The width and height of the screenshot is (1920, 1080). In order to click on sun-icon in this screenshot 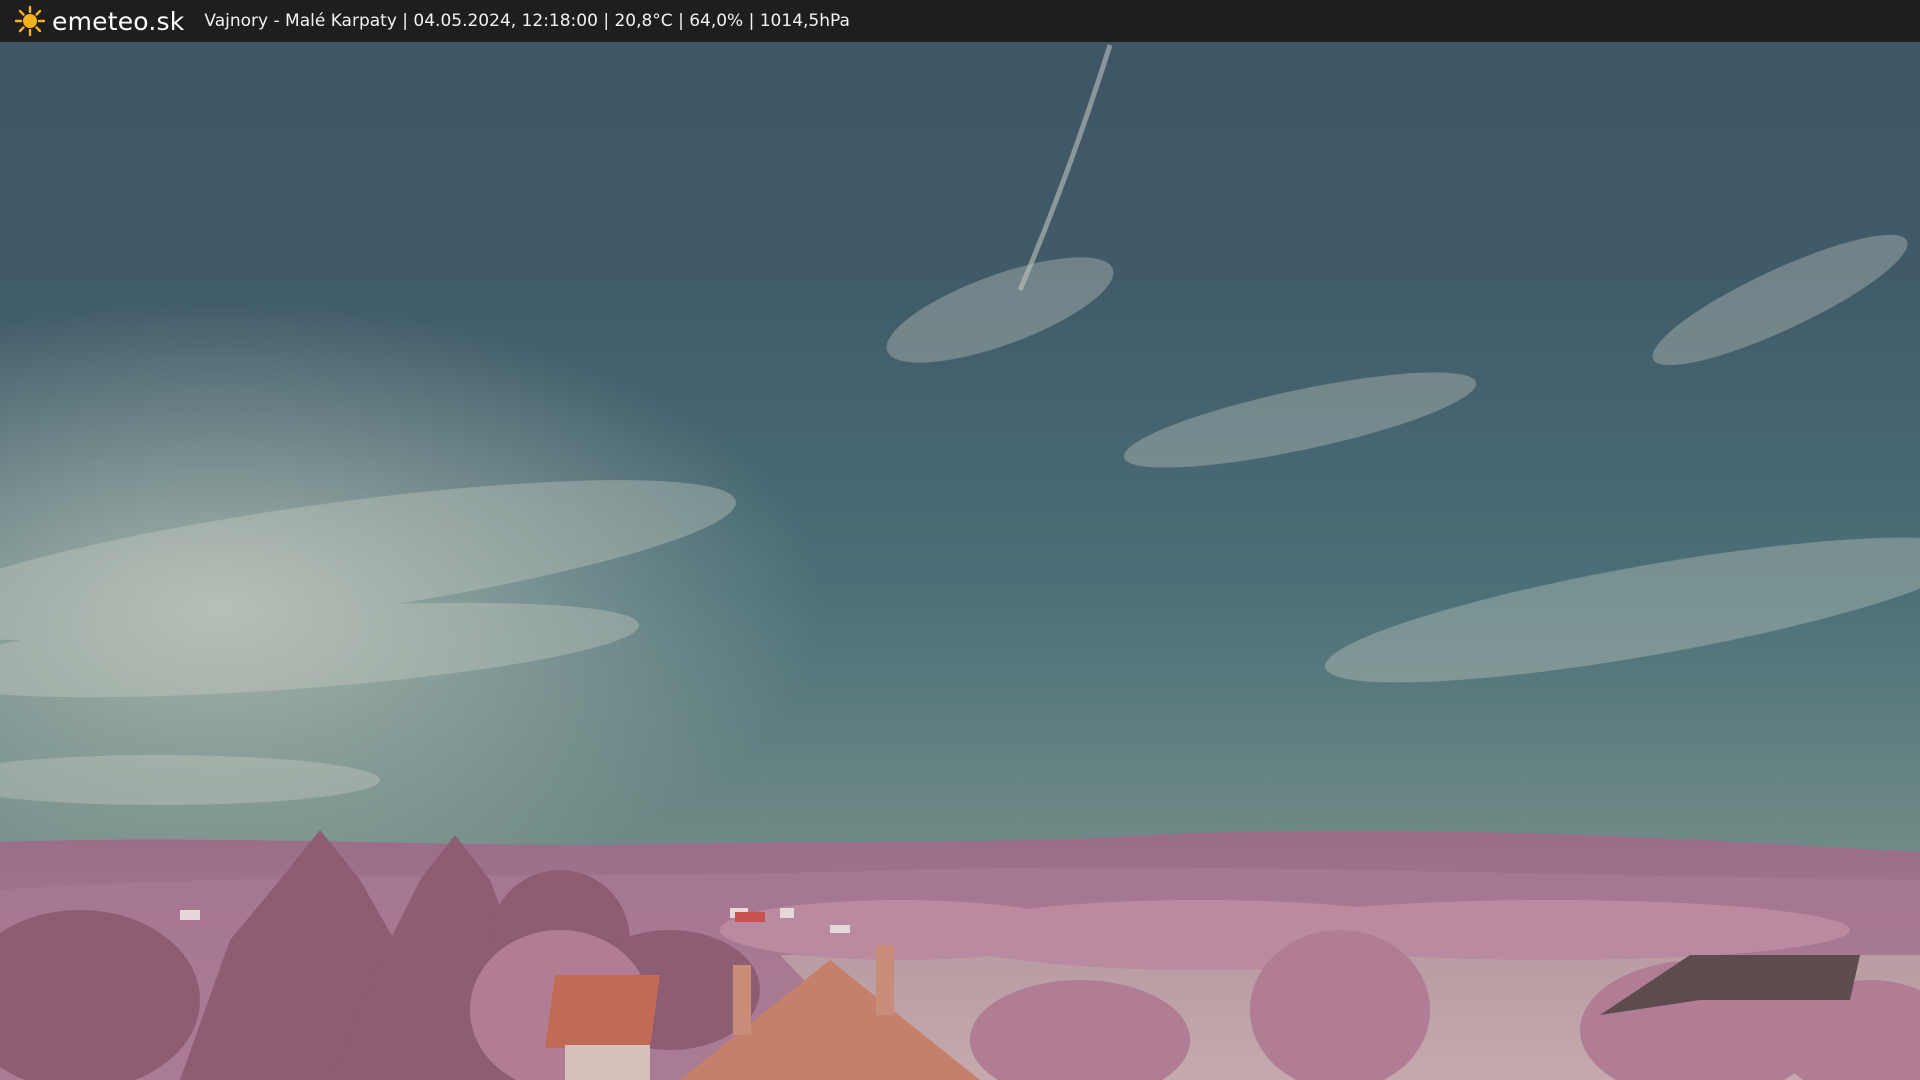, I will do `click(30, 21)`.